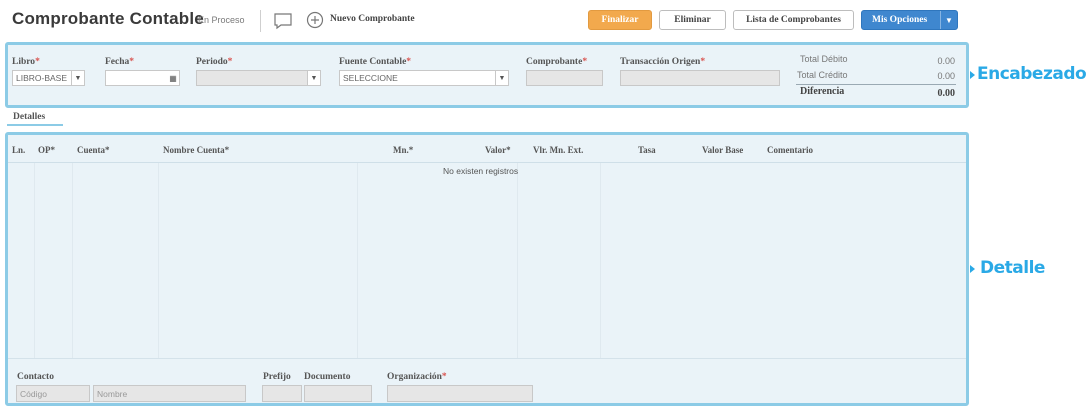 Image resolution: width=1088 pixels, height=410 pixels. I want to click on empty-message: No existen registros, so click(481, 171).